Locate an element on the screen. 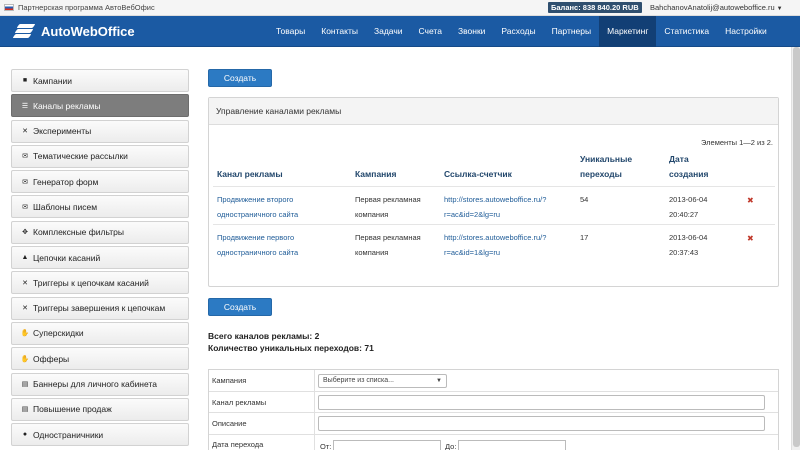  description-label: Описание is located at coordinates (229, 423).